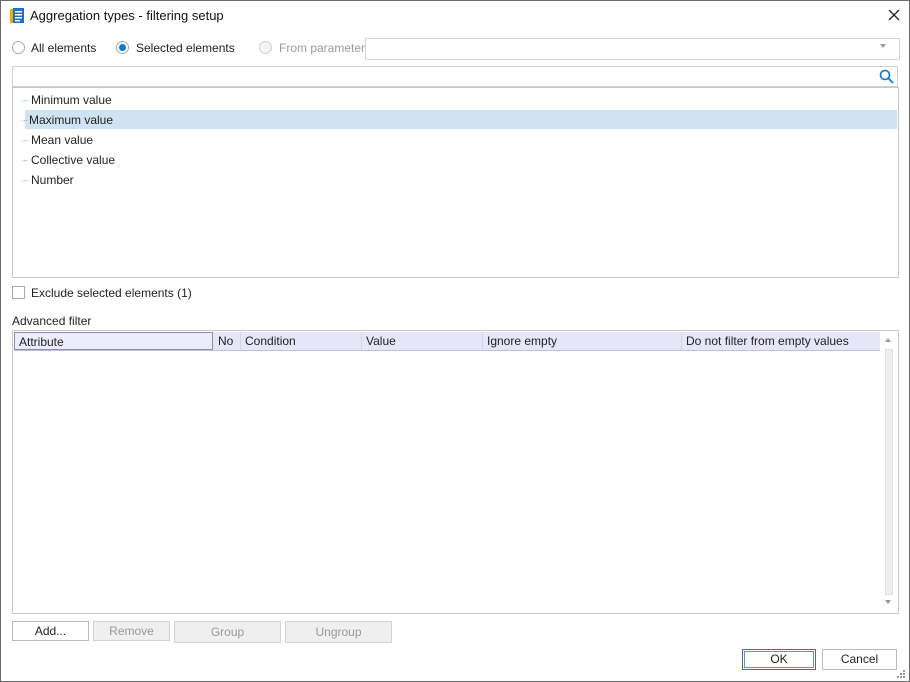  I want to click on column-header-condition: Condition, so click(301, 341).